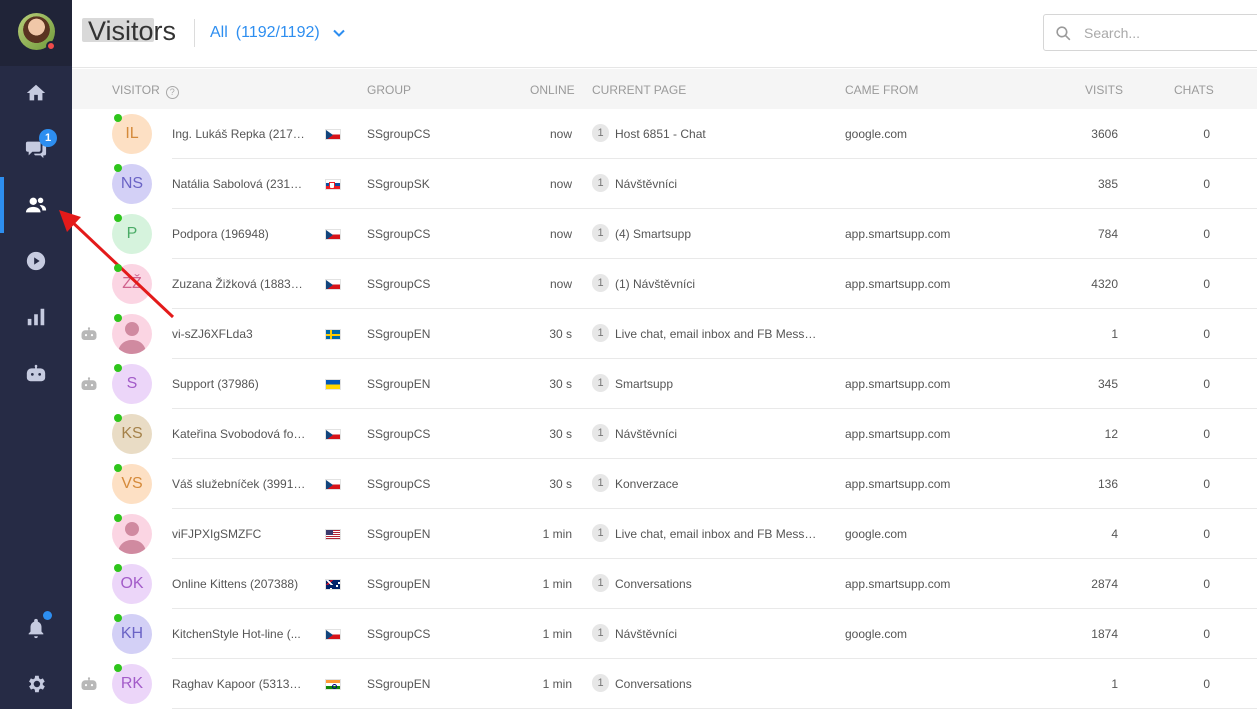 This screenshot has height=712, width=1257. I want to click on visitor-group: SSgroupSK, so click(398, 184).